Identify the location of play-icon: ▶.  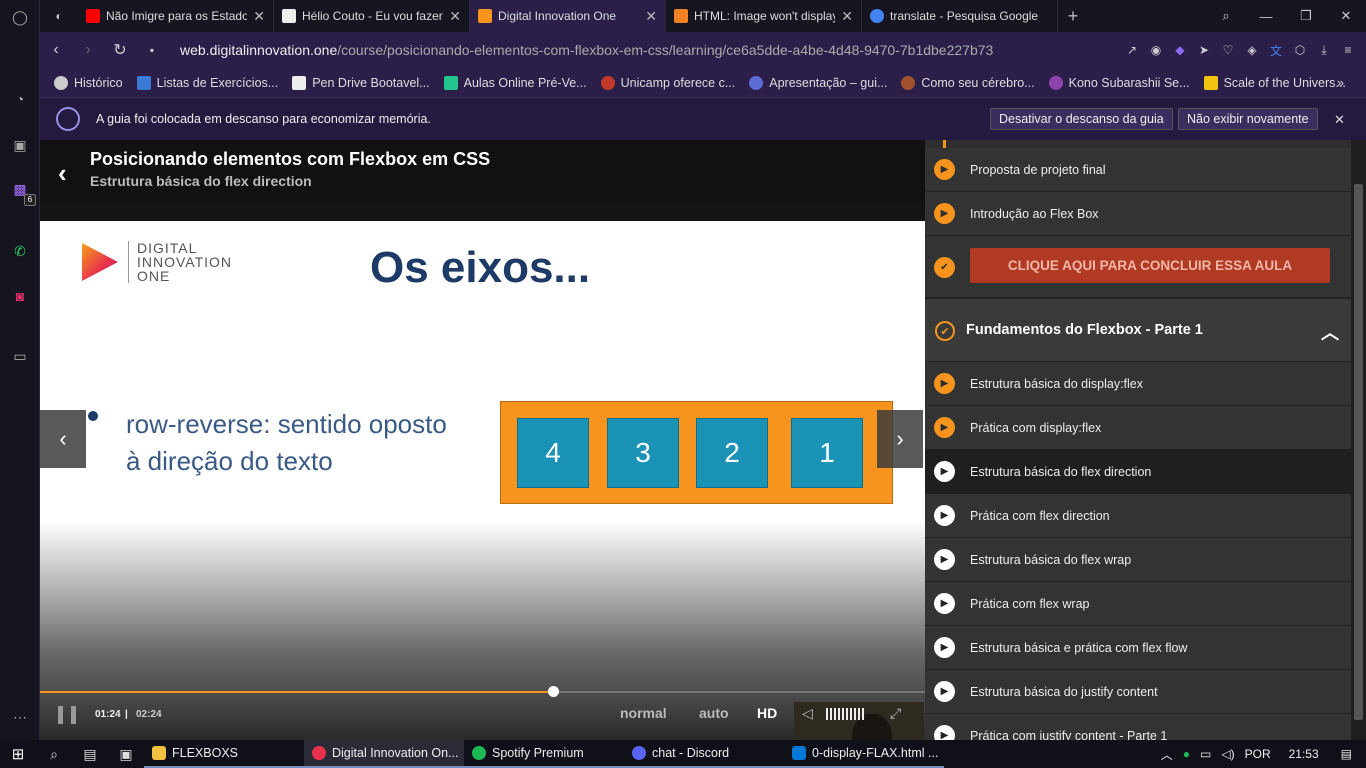
(944, 647).